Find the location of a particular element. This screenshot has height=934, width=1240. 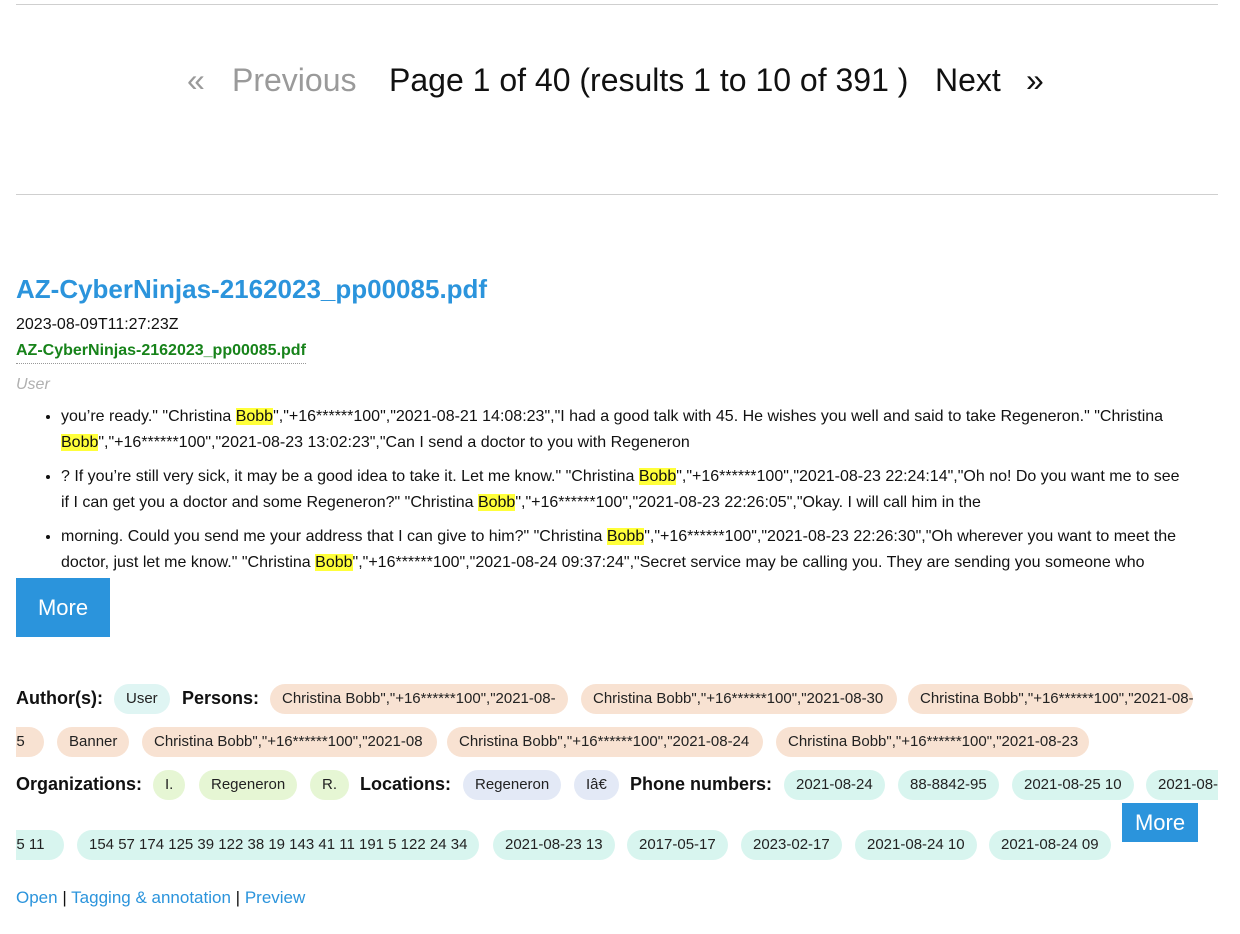

authors-label: Author(s): is located at coordinates (59, 698).